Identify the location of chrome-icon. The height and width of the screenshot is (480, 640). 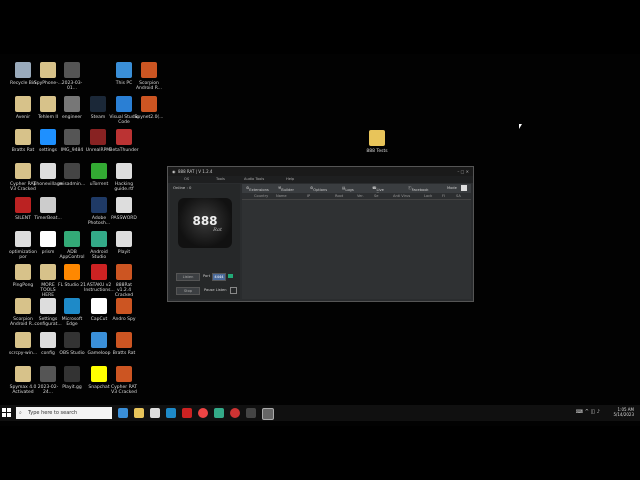
(203, 413).